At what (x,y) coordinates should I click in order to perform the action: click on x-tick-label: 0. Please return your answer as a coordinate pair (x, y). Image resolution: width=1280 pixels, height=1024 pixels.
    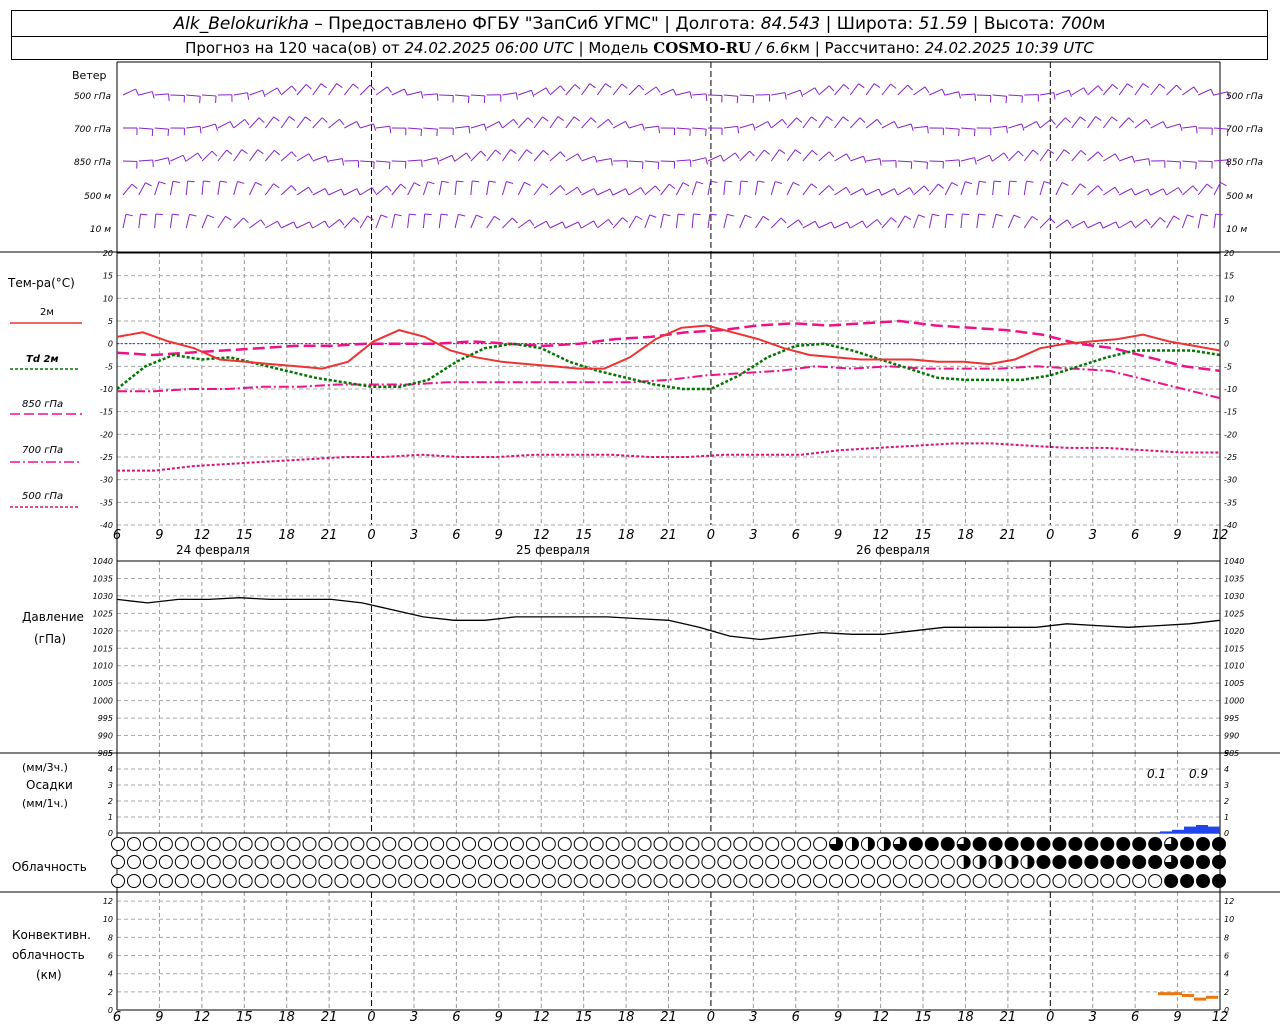
    Looking at the image, I should click on (711, 535).